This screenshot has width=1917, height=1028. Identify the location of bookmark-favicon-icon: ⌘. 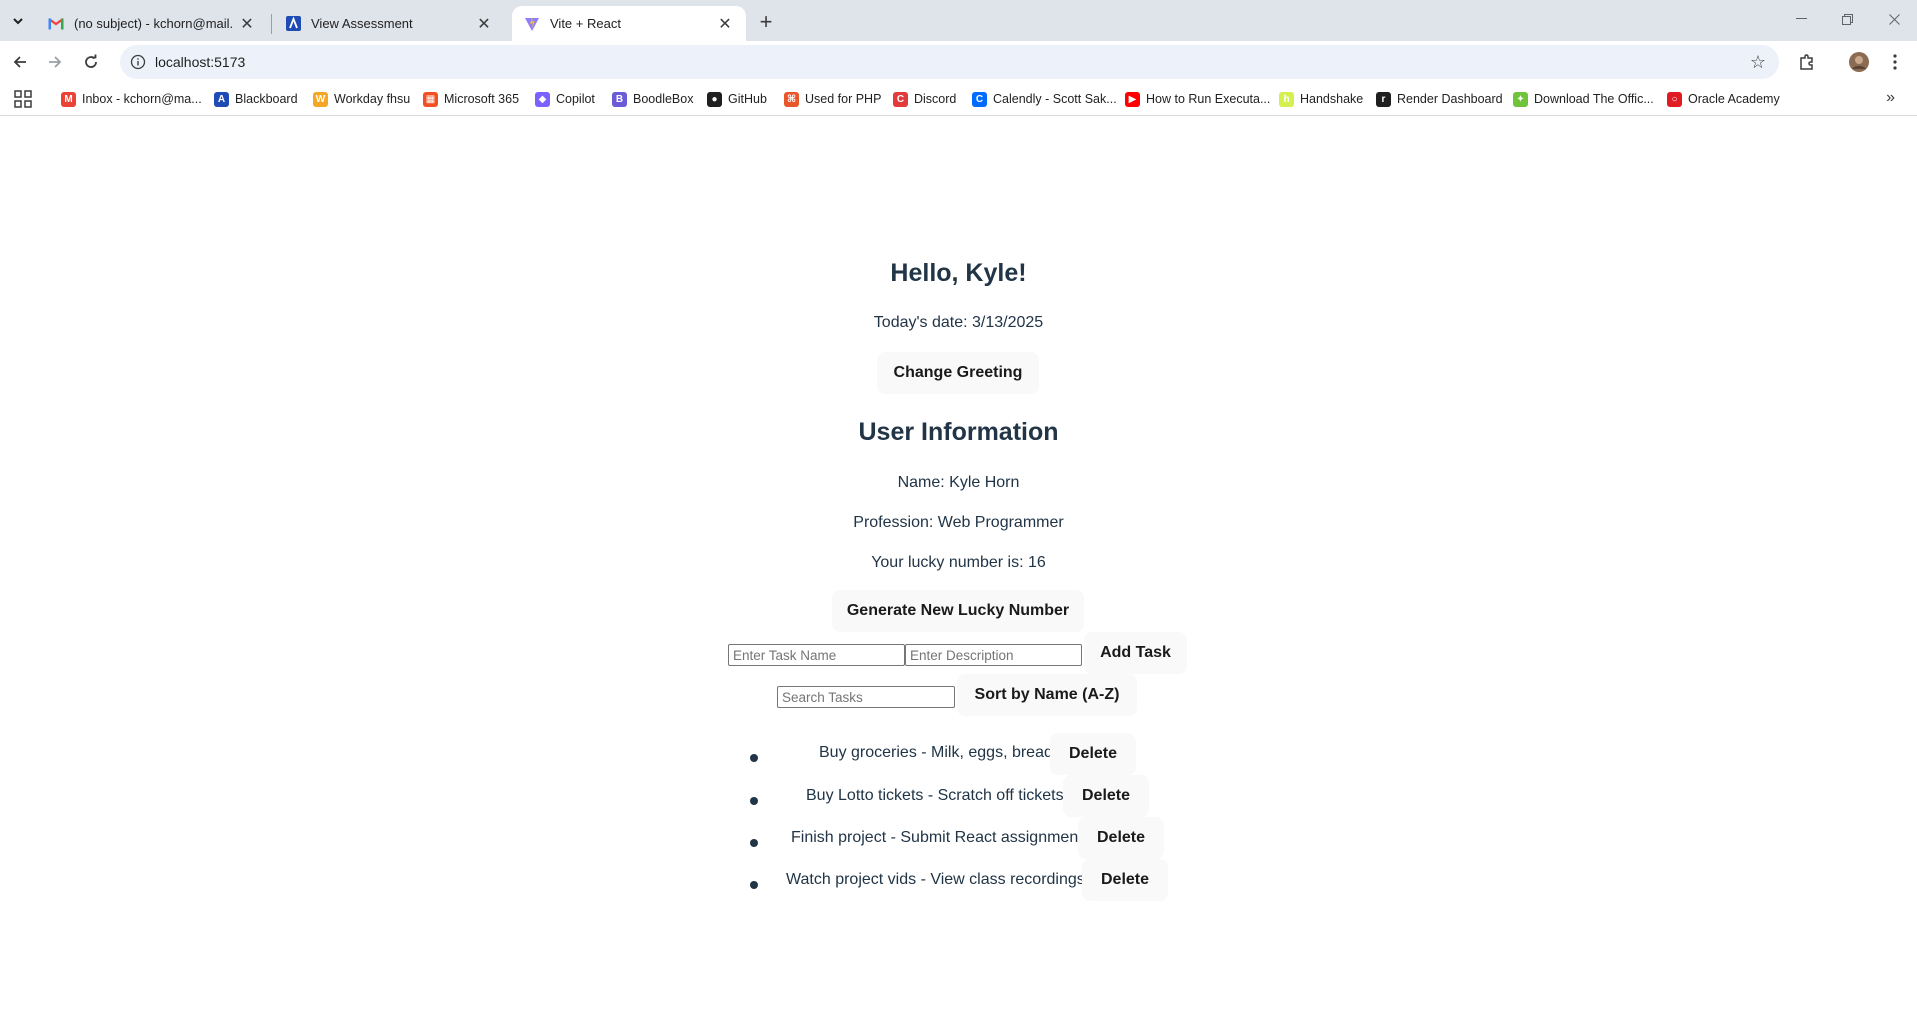
(791, 99).